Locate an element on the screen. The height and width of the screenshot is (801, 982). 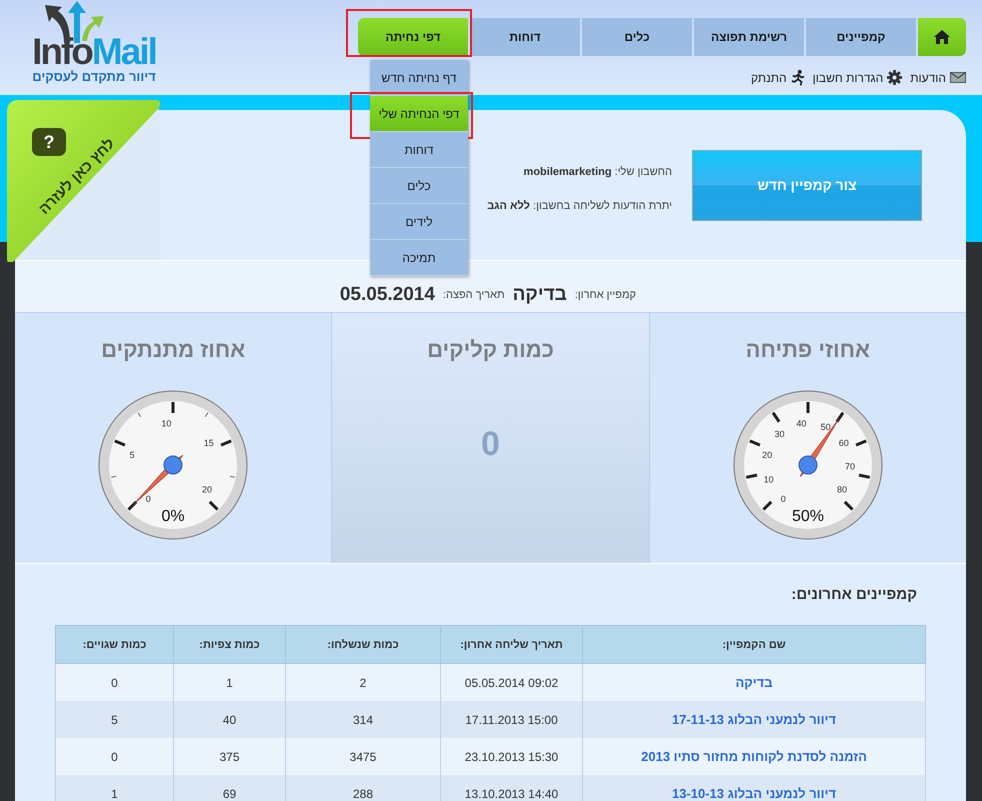
column-header: כמות צפיות: is located at coordinates (230, 645).